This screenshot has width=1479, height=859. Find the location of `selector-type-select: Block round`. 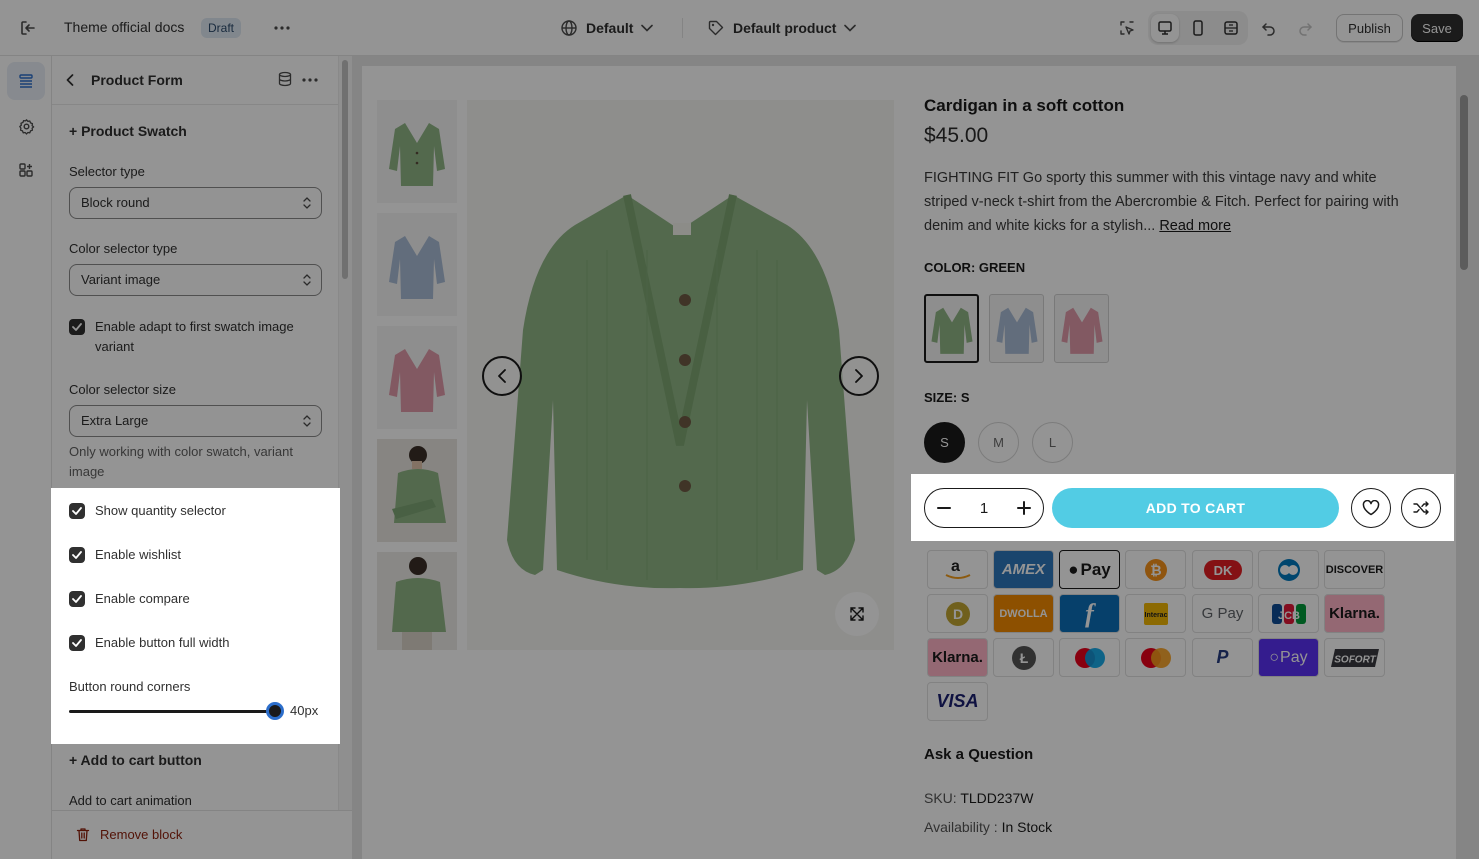

selector-type-select: Block round is located at coordinates (195, 203).